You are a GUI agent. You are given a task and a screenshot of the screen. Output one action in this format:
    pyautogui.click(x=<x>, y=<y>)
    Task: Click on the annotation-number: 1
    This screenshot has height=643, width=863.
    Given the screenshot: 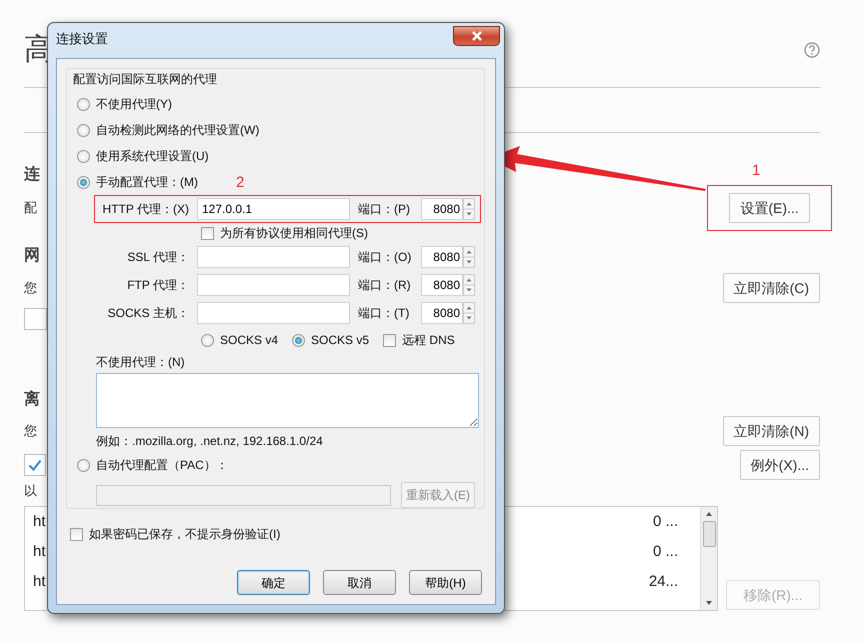 What is the action you would take?
    pyautogui.click(x=756, y=171)
    